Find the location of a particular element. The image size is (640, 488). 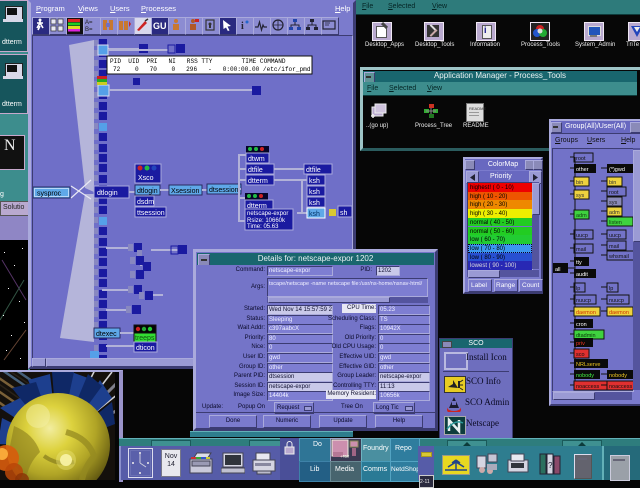

svg-text: sh is located at coordinates (344, 213).